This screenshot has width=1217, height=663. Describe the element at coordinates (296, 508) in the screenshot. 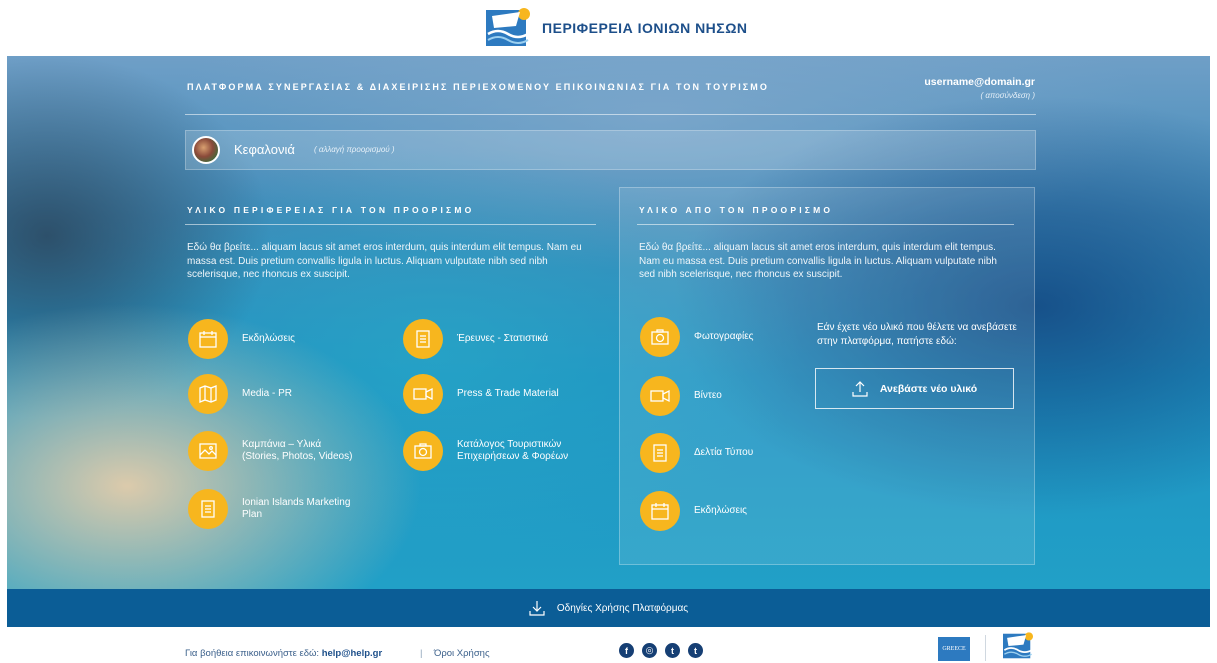

I see `left-item-label: Ionian Islands Marketing Plan` at that location.